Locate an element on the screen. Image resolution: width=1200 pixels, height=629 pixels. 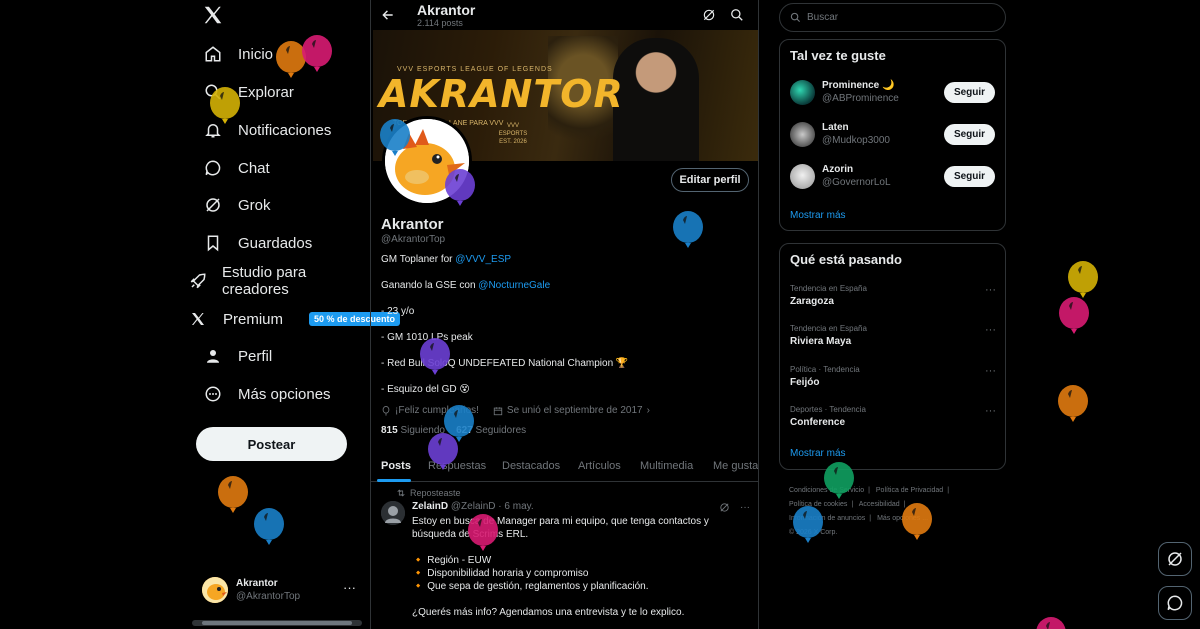
banner-player-photo is located at coordinates (656, 99).